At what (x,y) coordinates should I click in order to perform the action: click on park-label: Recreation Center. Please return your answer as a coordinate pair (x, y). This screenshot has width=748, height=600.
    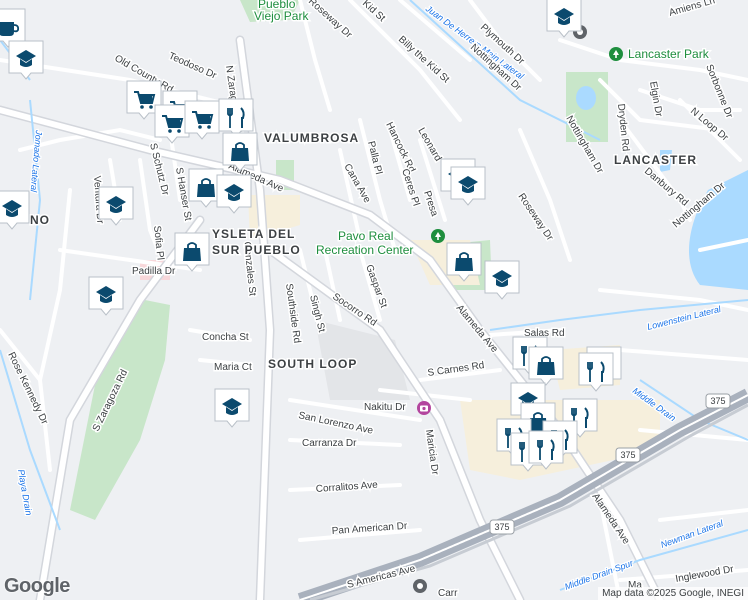
    Looking at the image, I should click on (364, 250).